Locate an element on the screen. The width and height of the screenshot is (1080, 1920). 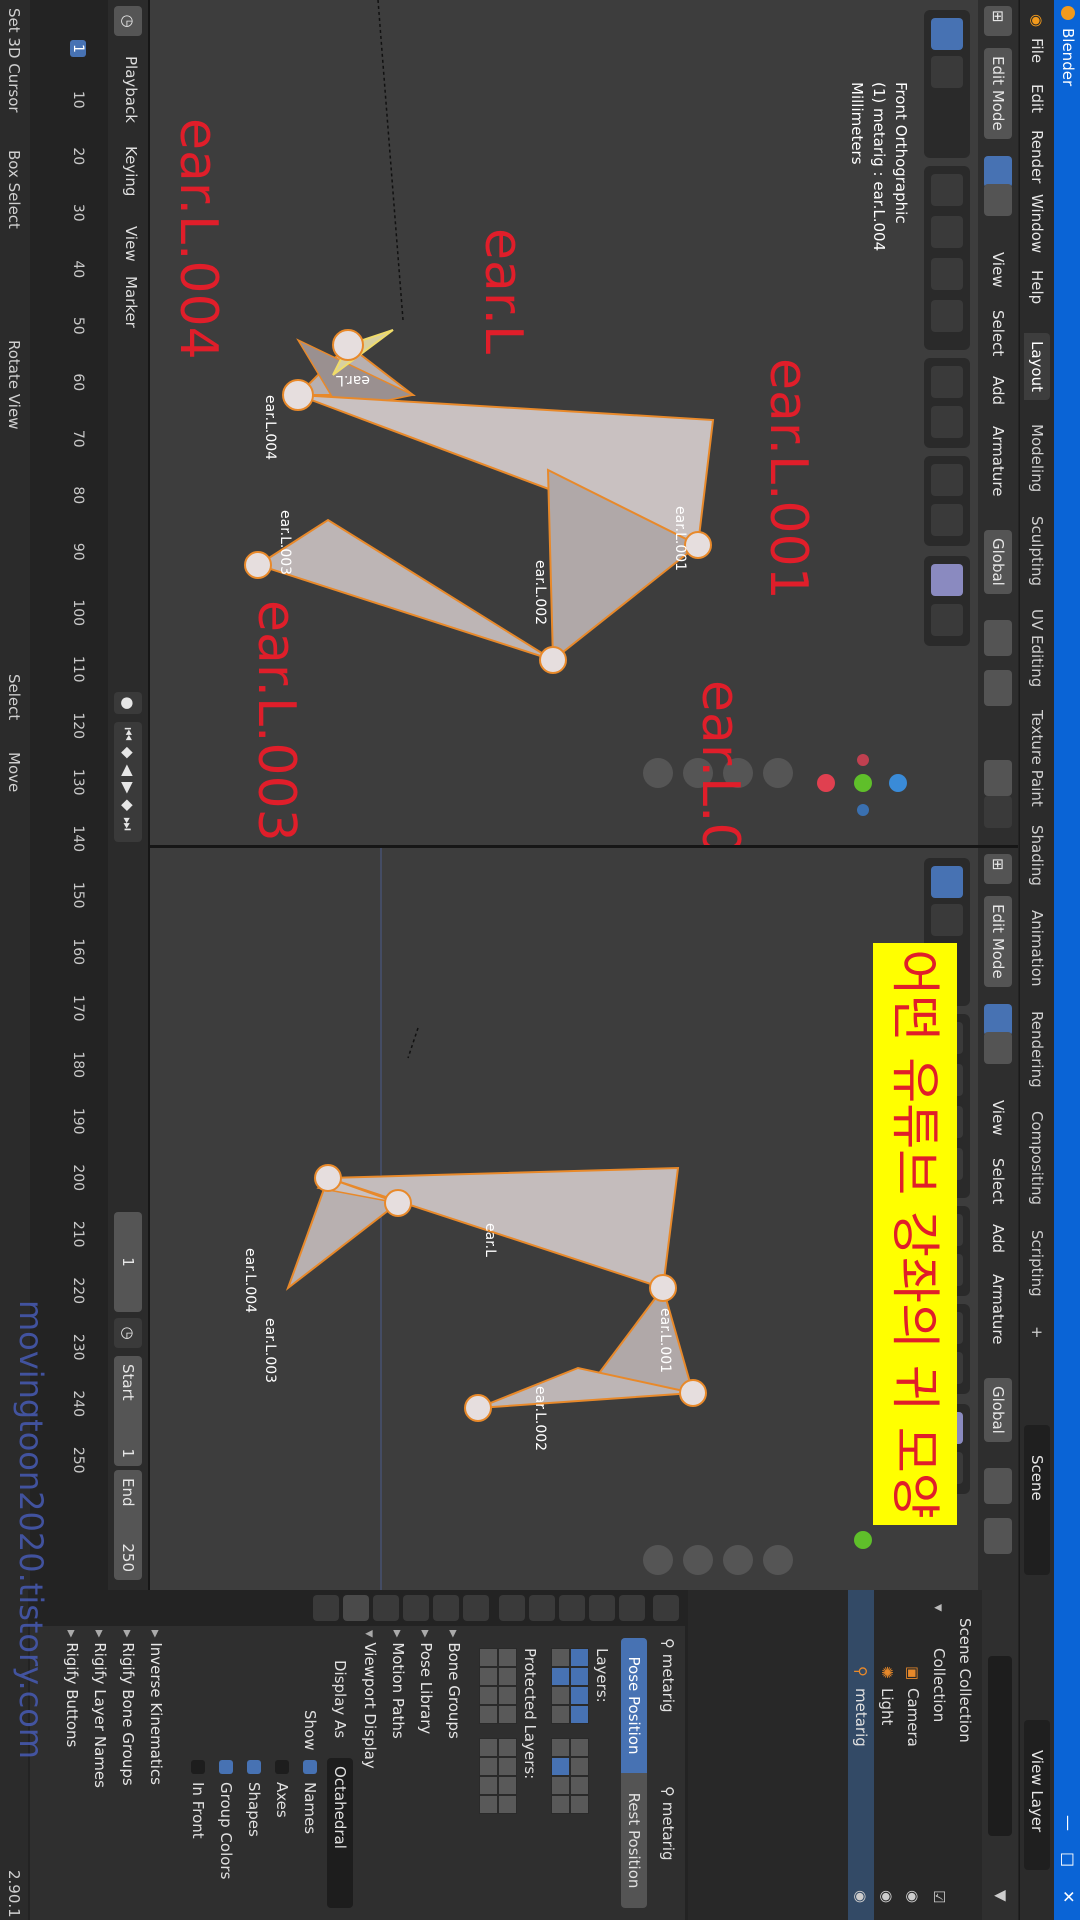
panel-rigify-buttons: ▸ Rigify Buttons is located at coordinates (68, 1773).